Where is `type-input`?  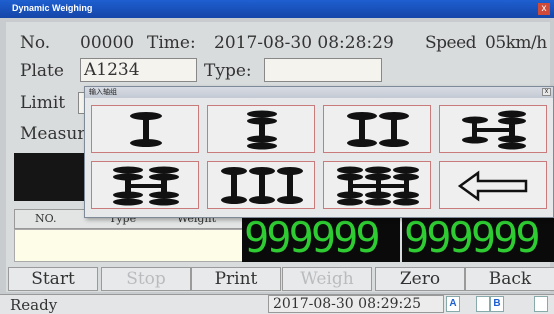 type-input is located at coordinates (323, 70).